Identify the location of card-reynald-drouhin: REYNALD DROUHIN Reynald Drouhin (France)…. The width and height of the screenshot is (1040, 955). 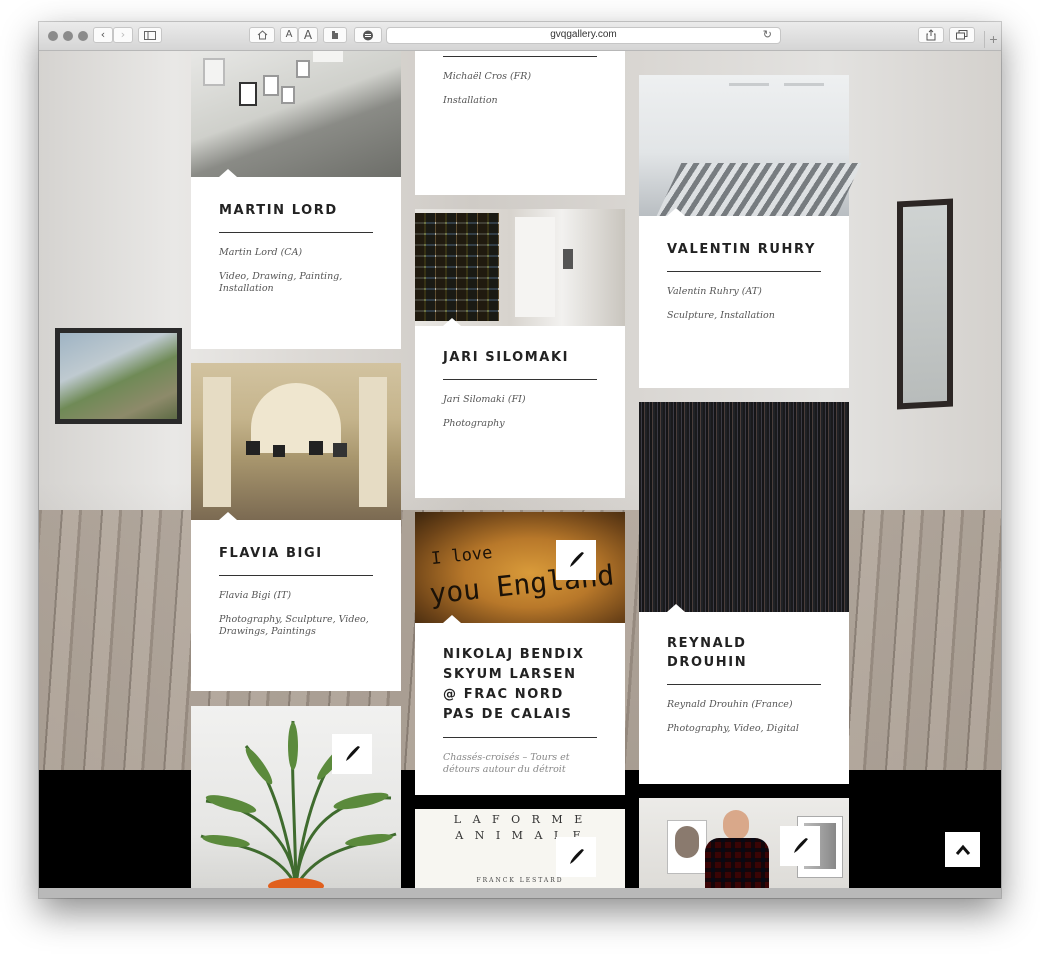
(744, 593).